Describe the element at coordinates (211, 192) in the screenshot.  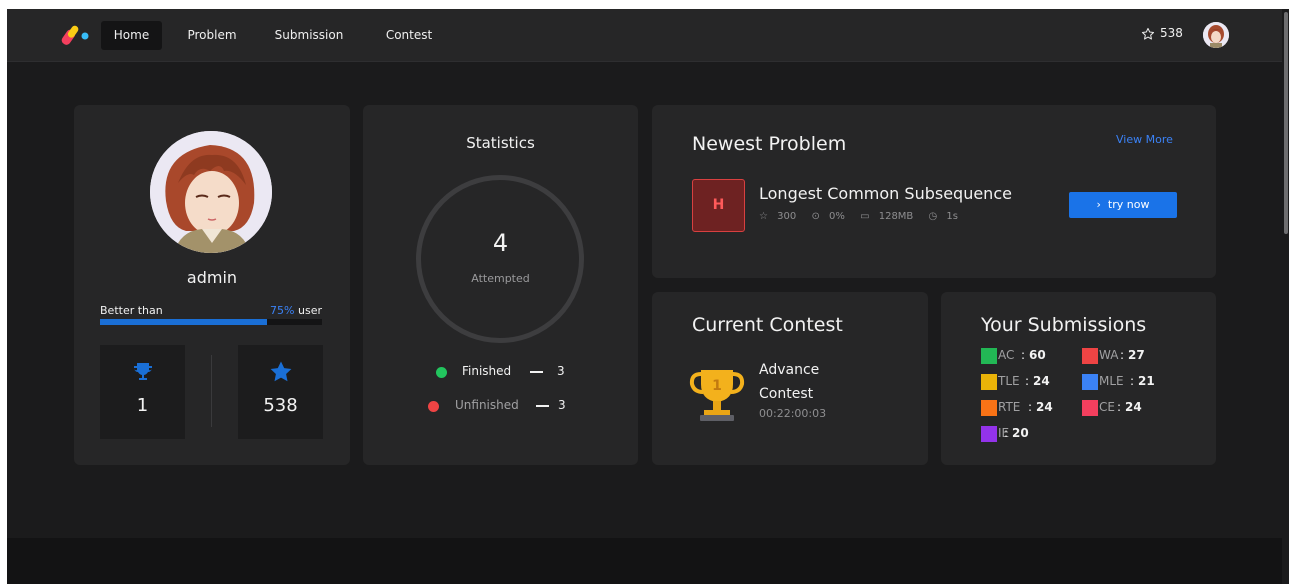
I see `profile-avatar` at that location.